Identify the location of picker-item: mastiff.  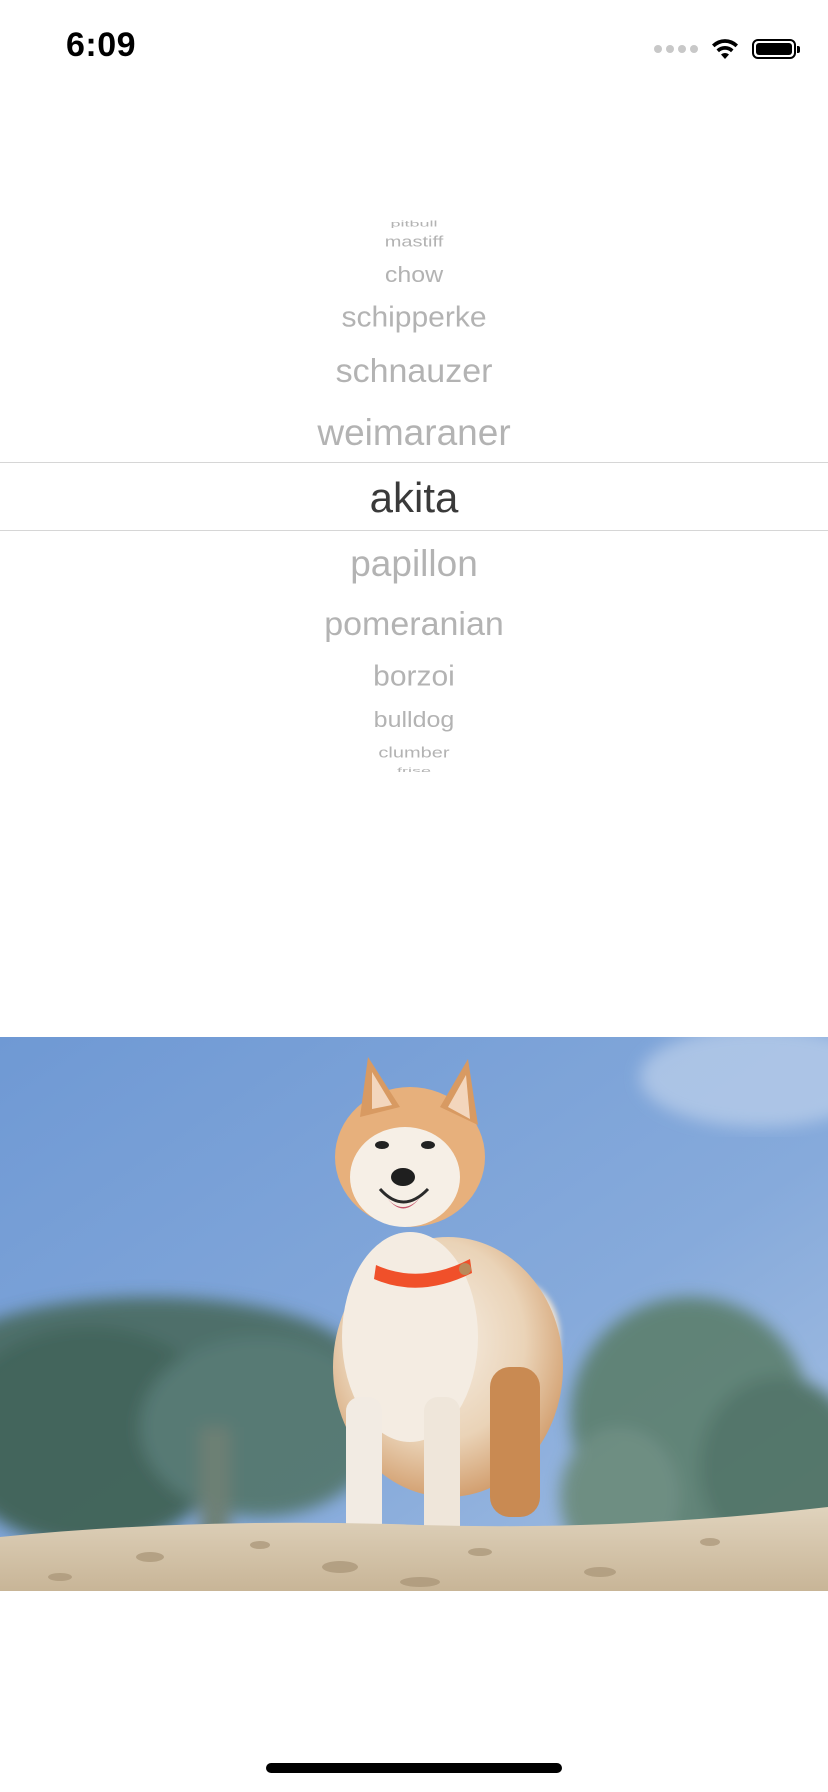
(414, 242).